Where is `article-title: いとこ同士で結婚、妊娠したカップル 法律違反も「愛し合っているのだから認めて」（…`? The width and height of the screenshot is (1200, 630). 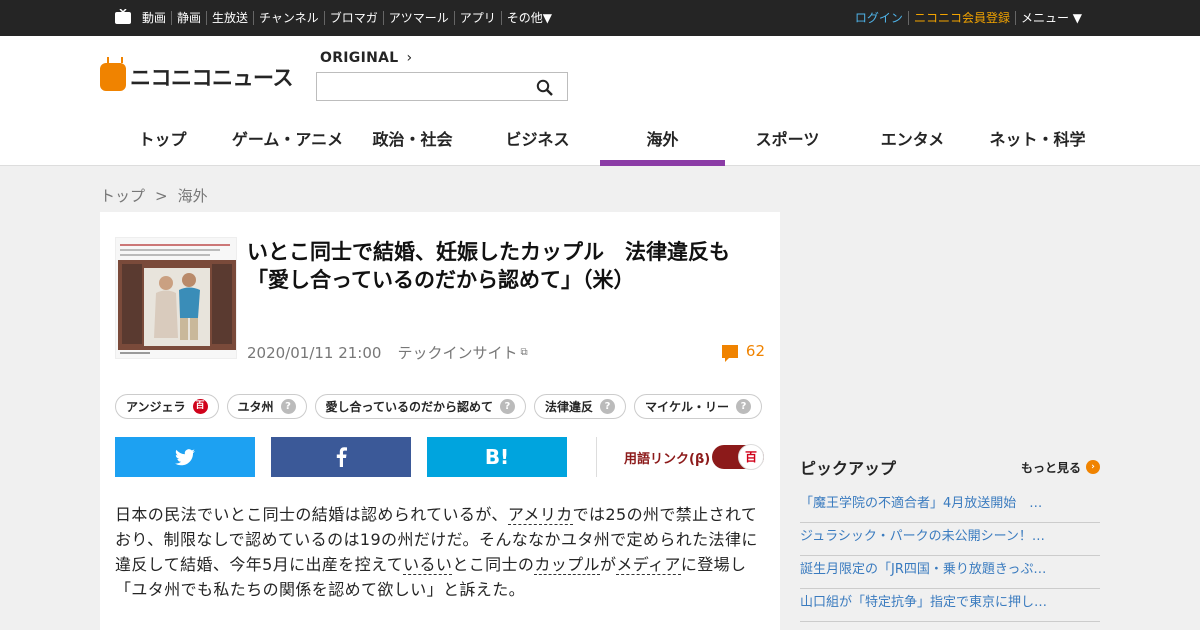 article-title: いとこ同士で結婚、妊娠したカップル 法律違反も「愛し合っているのだから認めて」（… is located at coordinates (488, 266).